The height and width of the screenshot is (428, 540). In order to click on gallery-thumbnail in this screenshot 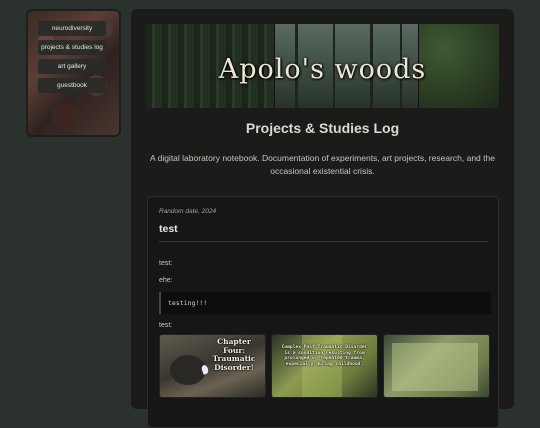, I will do `click(436, 366)`.